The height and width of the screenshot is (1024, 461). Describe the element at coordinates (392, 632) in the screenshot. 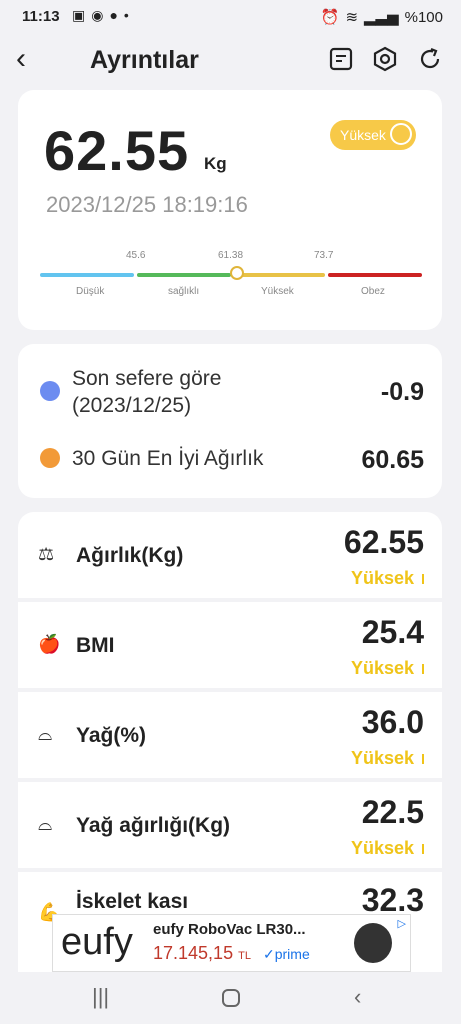

I see `metric-value: 25.4` at that location.